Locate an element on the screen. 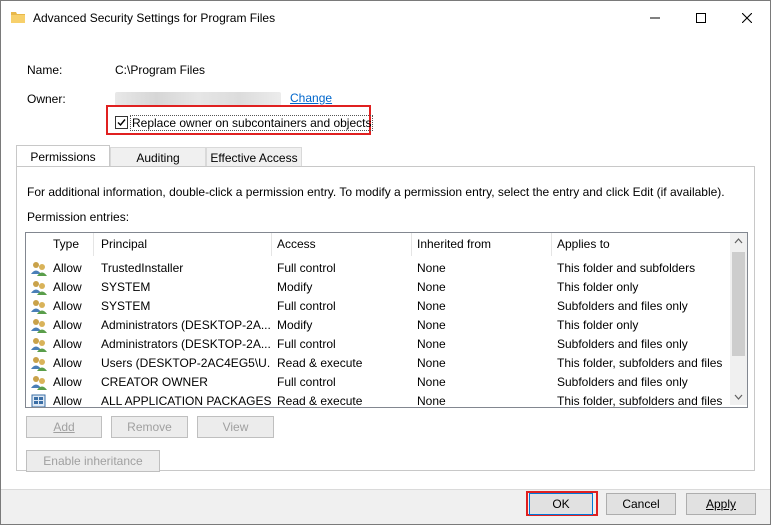  close-icon is located at coordinates (747, 18).